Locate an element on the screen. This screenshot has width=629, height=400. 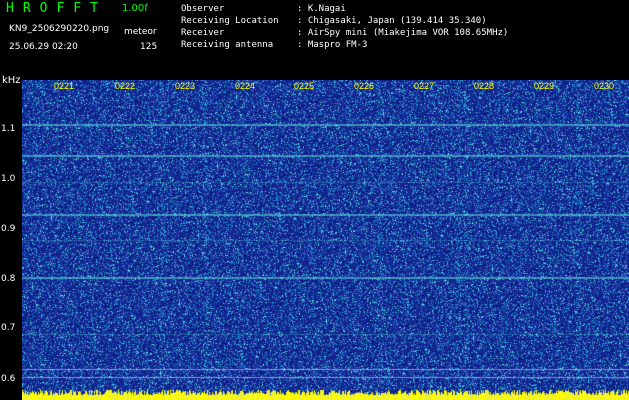
x-tick-label: 0230 is located at coordinates (604, 86).